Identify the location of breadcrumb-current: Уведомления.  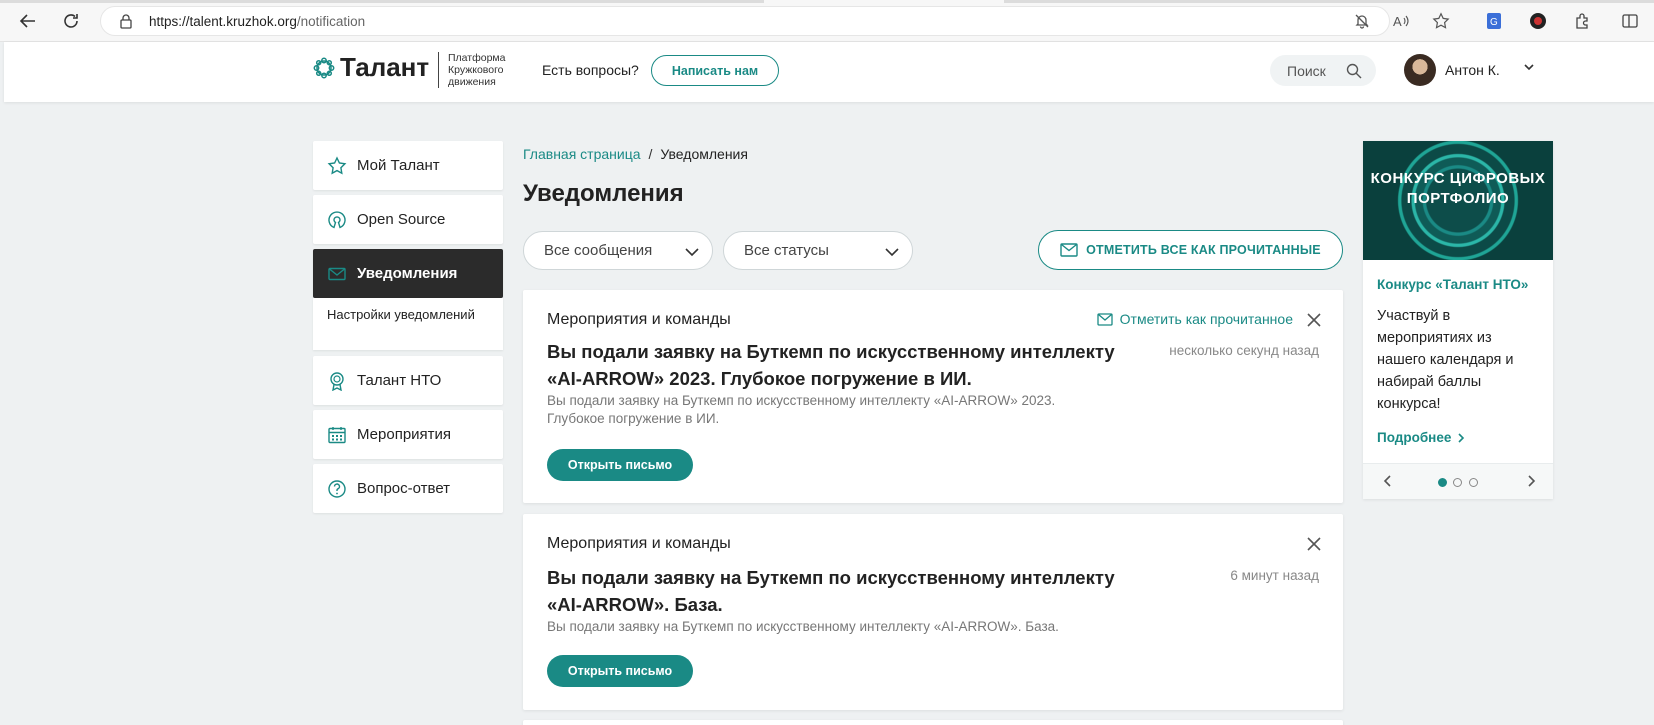
(704, 154).